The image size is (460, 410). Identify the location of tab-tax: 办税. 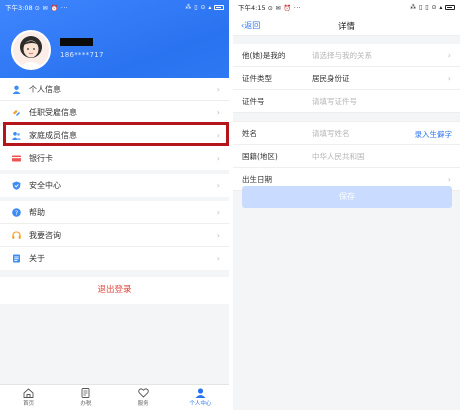
(85, 397).